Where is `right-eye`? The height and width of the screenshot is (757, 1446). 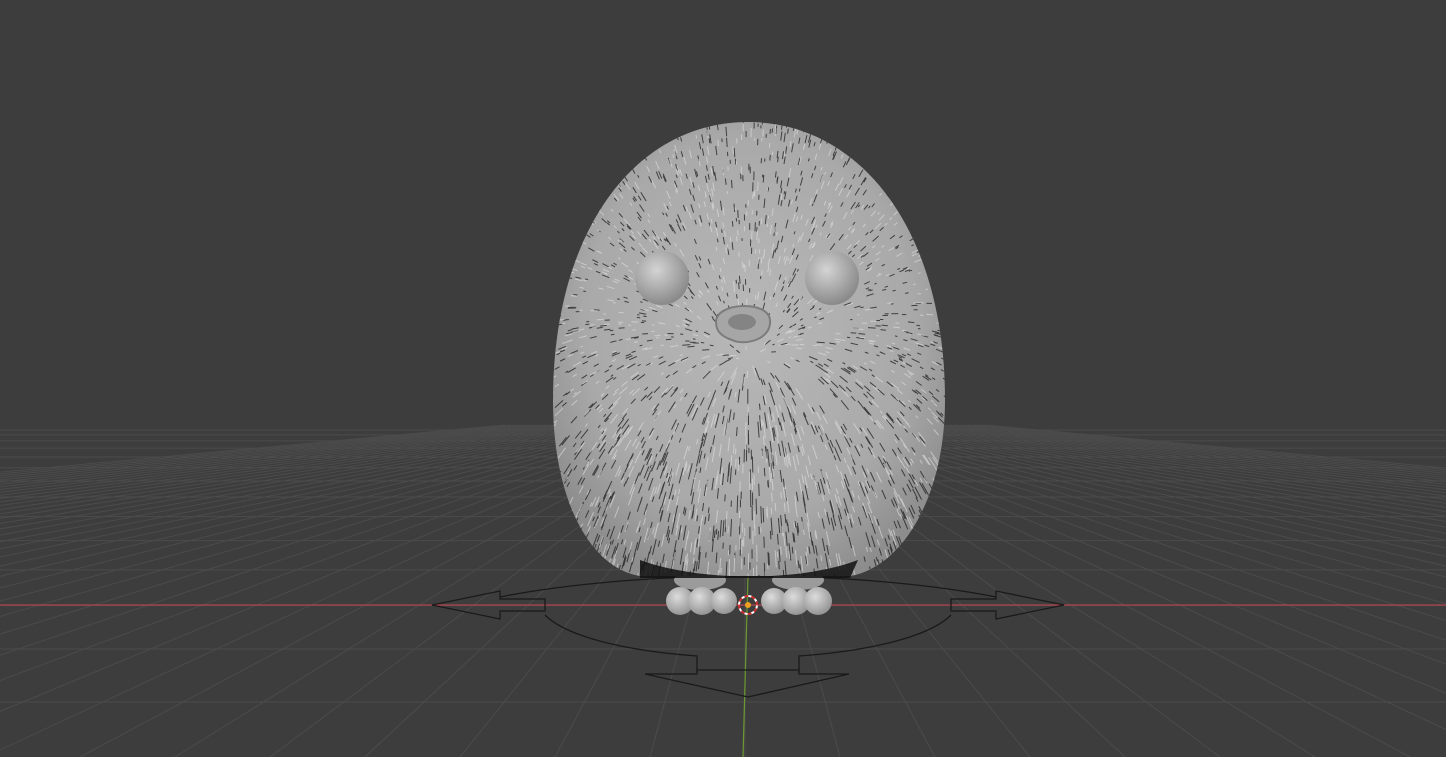 right-eye is located at coordinates (832, 278).